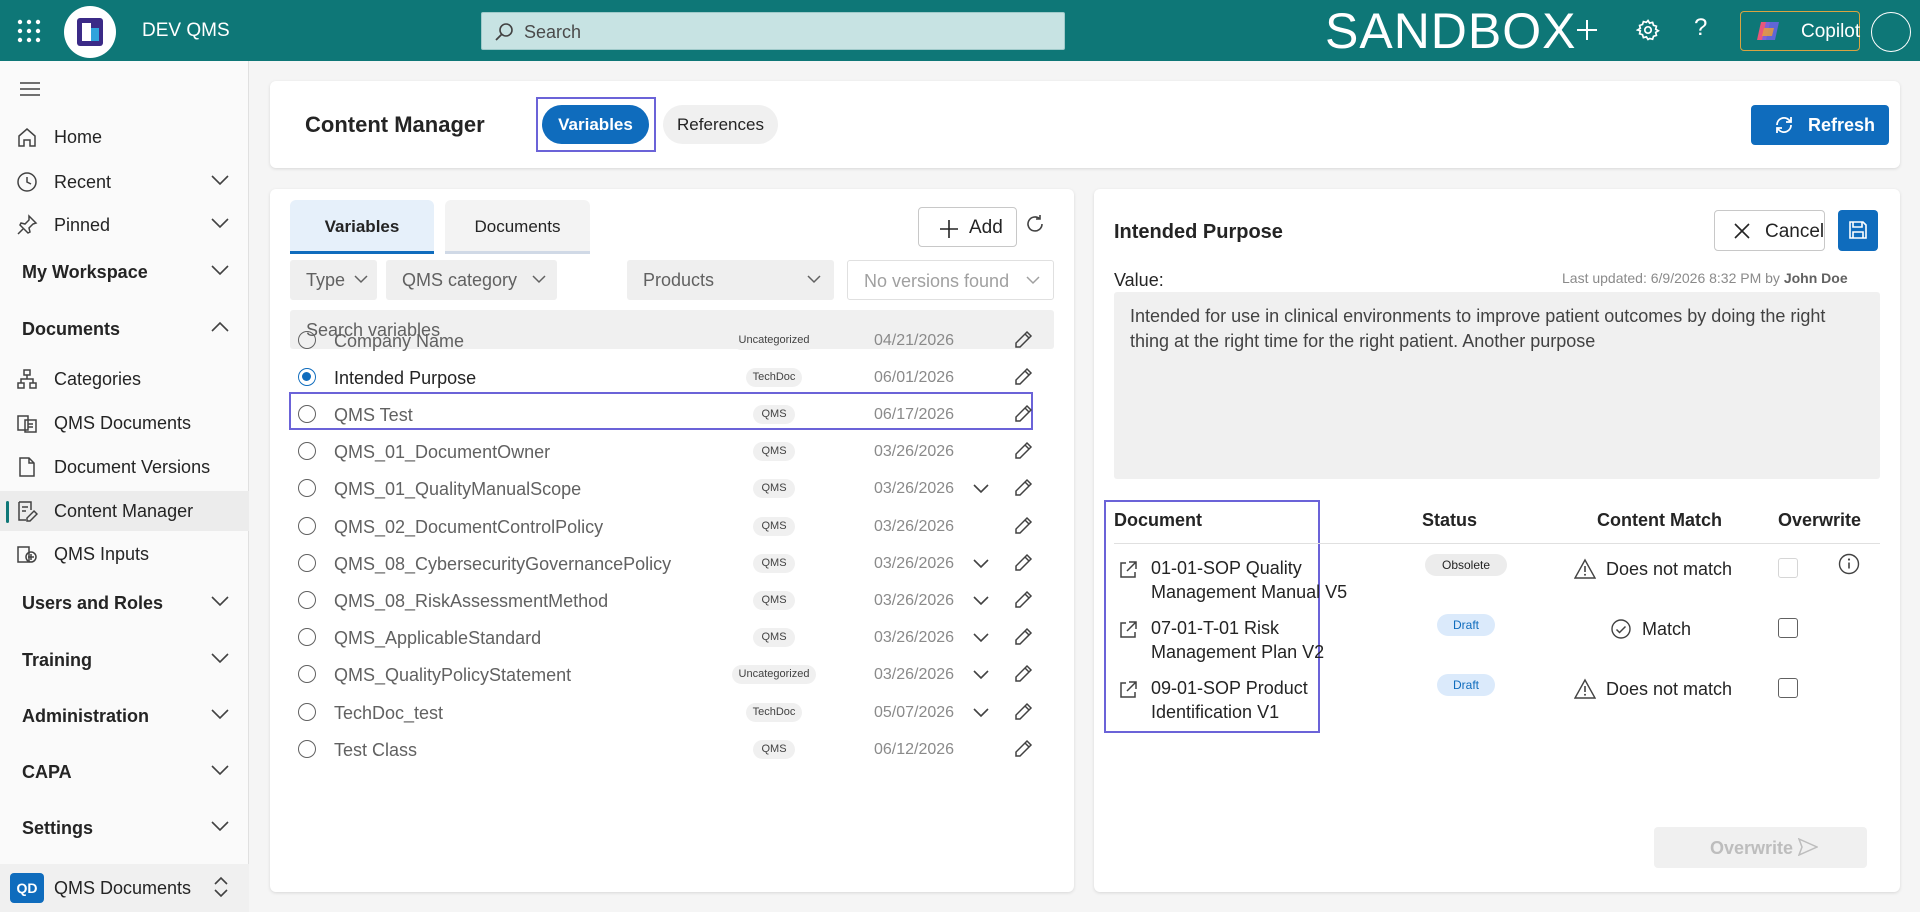 Image resolution: width=1920 pixels, height=912 pixels. What do you see at coordinates (1229, 700) in the screenshot?
I see `document-link: 09-01-SOP Product Identification V1` at bounding box center [1229, 700].